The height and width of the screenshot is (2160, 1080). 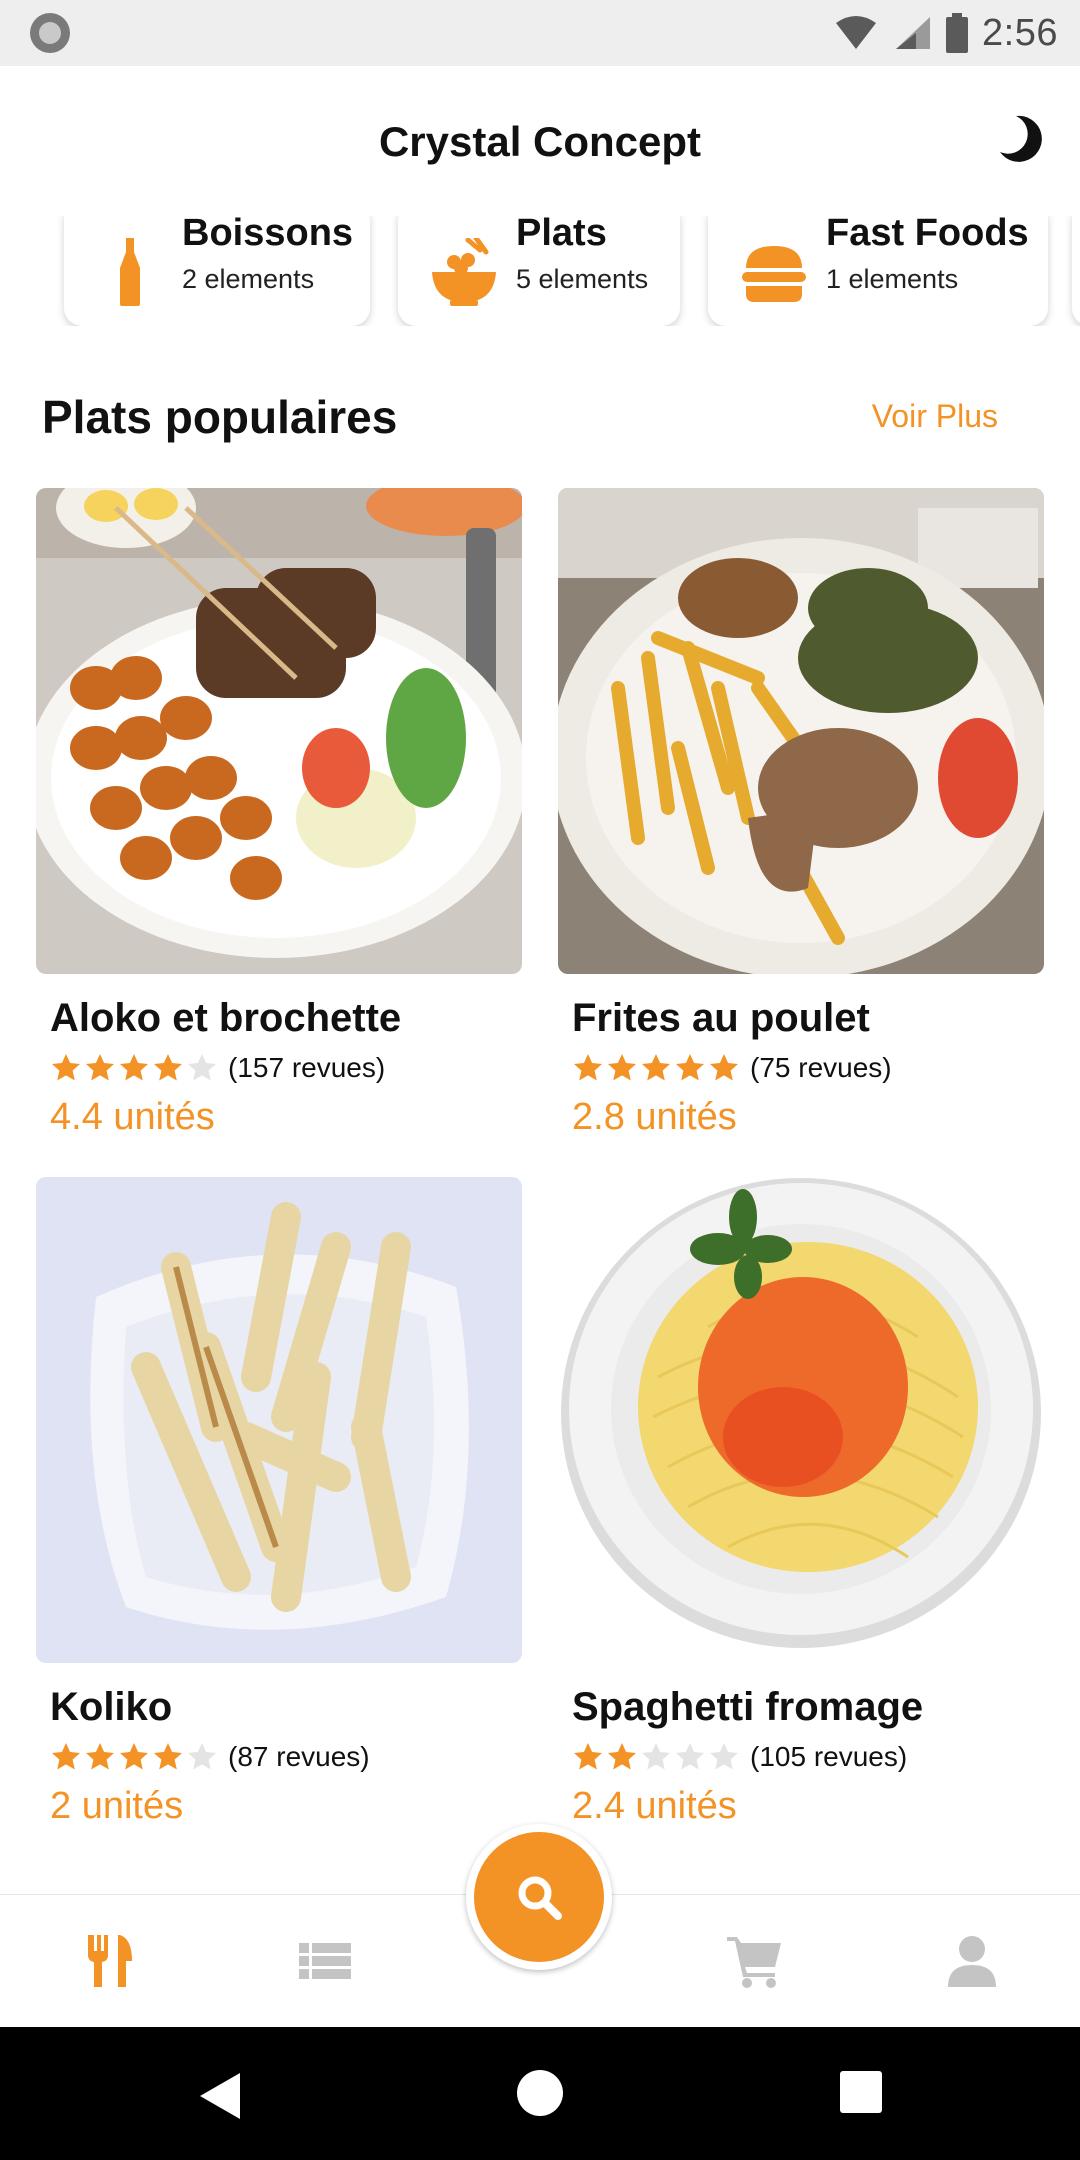 What do you see at coordinates (299, 1756) in the screenshot?
I see `review-count: (87 revues)` at bounding box center [299, 1756].